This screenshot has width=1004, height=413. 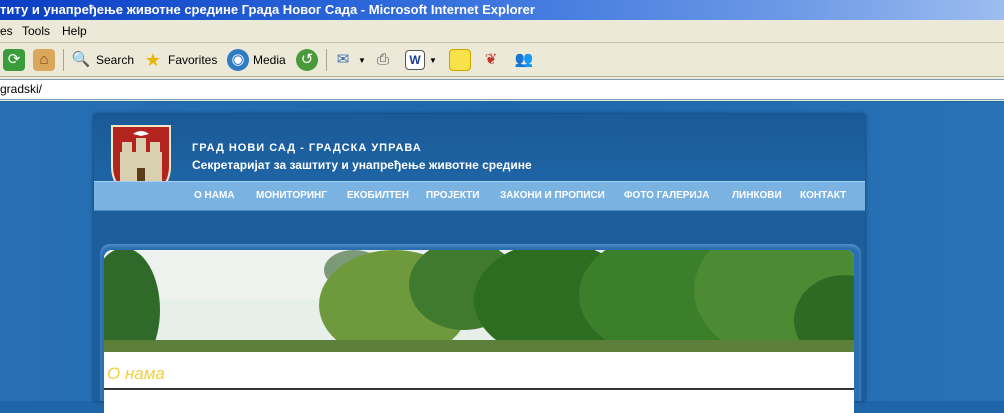 What do you see at coordinates (193, 60) in the screenshot?
I see `favorites-label: Favorites` at bounding box center [193, 60].